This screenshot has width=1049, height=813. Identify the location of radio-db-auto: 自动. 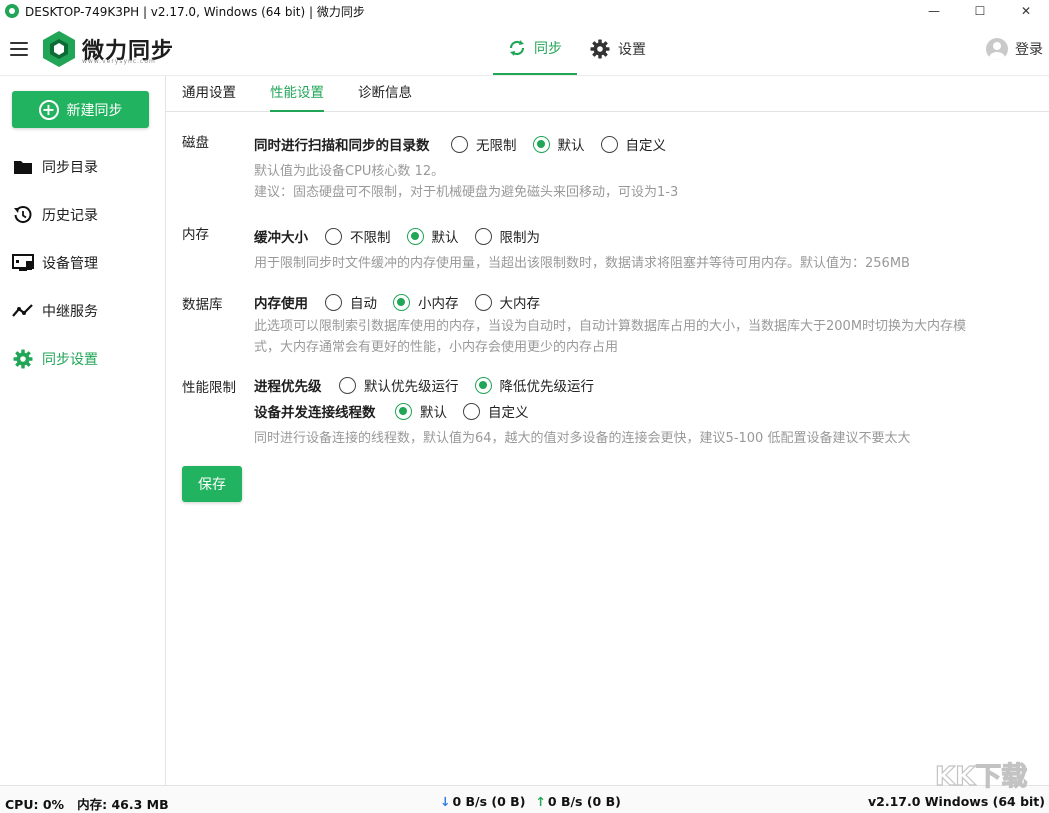
(351, 302).